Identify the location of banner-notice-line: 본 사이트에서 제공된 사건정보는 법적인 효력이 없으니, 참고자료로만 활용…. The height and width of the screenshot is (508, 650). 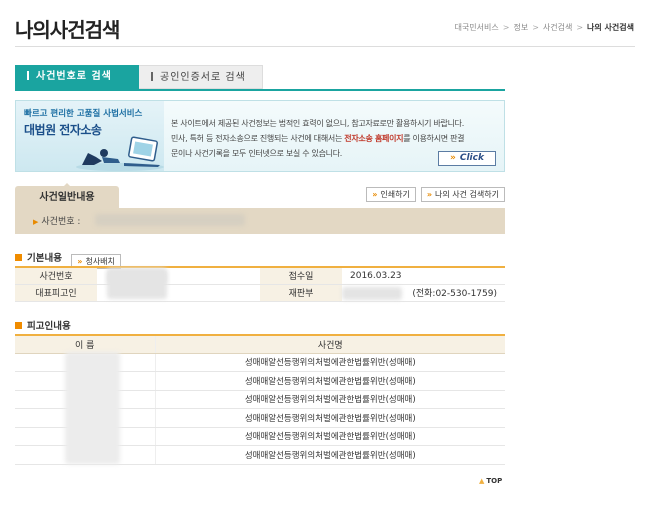
(317, 123).